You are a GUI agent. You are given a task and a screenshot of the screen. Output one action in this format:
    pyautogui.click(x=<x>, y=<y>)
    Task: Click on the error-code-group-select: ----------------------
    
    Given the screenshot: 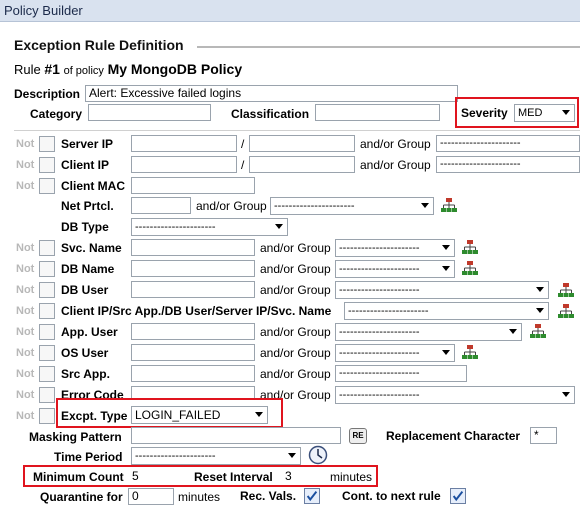 What is the action you would take?
    pyautogui.click(x=455, y=395)
    